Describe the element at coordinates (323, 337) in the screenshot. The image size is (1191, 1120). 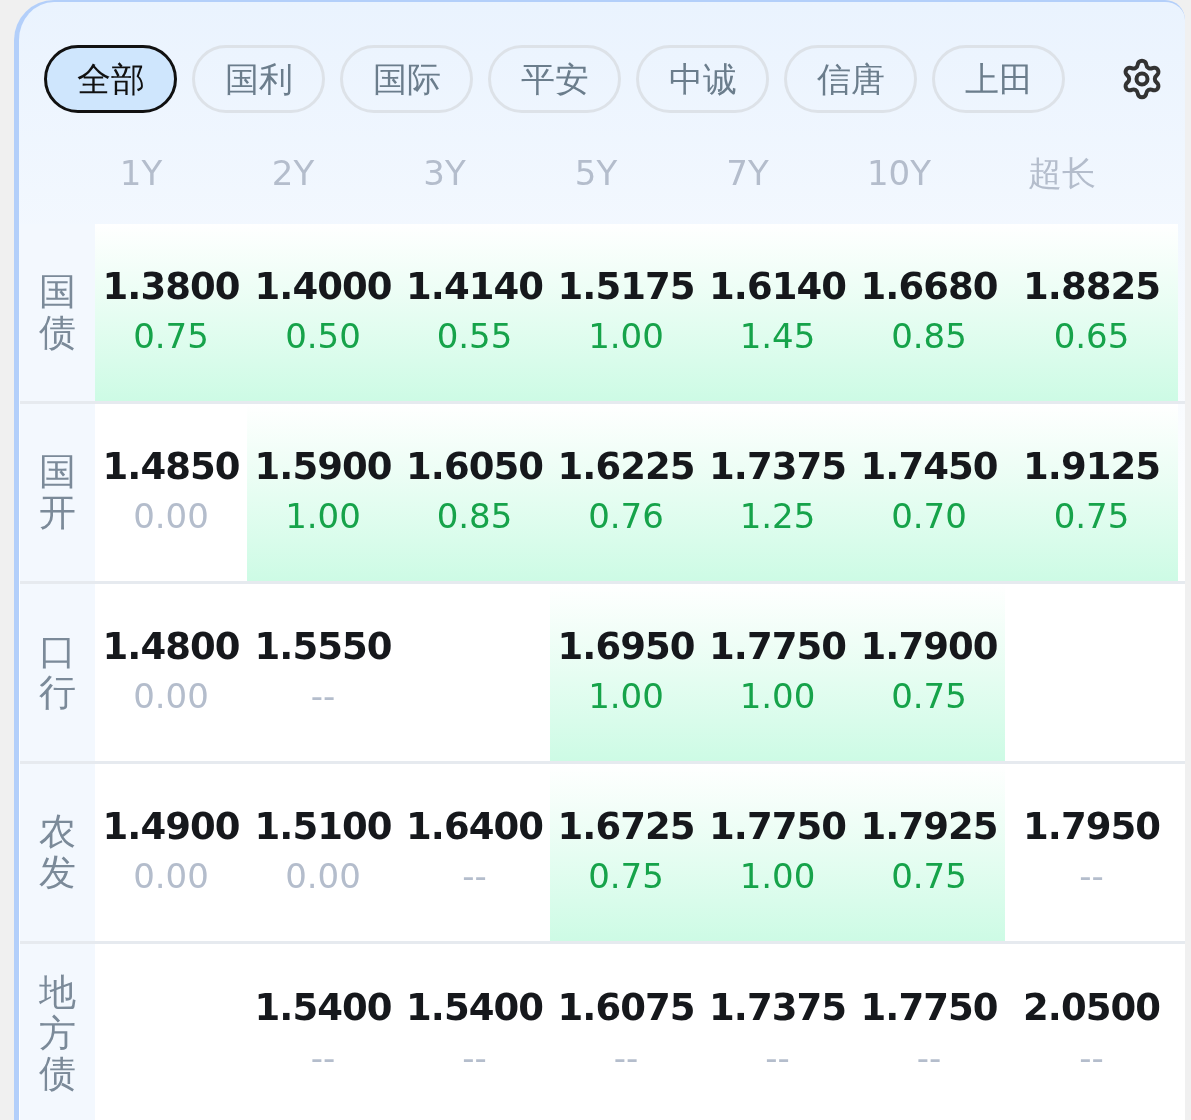
I see `change-value: 0.50` at that location.